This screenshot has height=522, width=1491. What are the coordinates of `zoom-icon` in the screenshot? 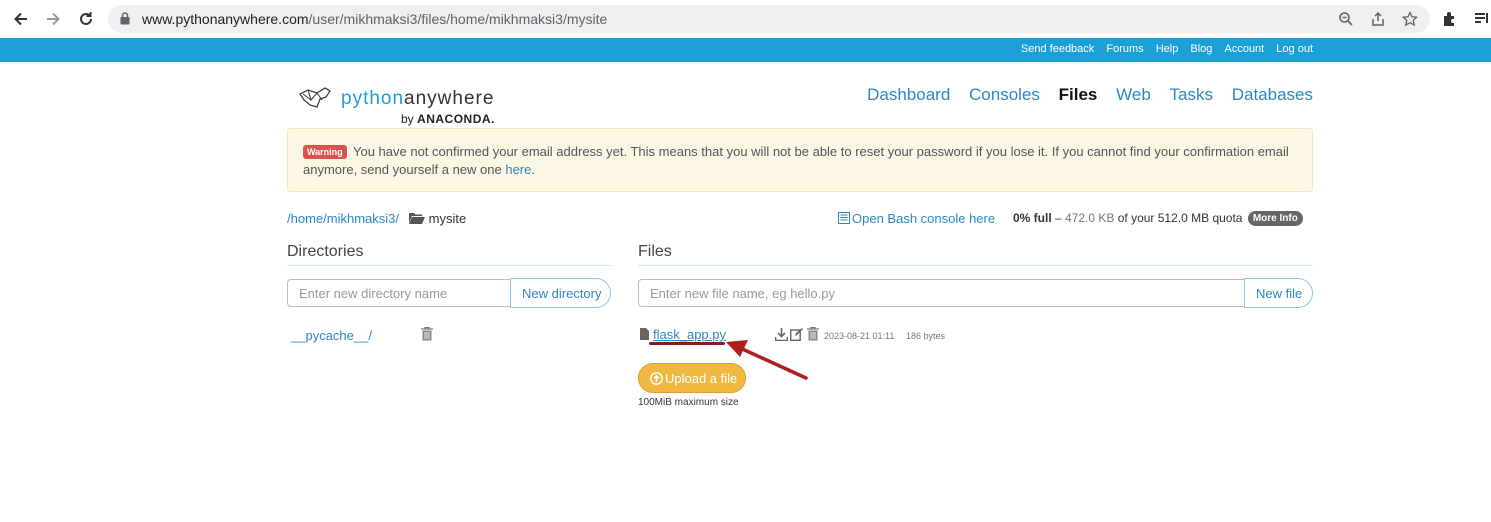 It's located at (1346, 19).